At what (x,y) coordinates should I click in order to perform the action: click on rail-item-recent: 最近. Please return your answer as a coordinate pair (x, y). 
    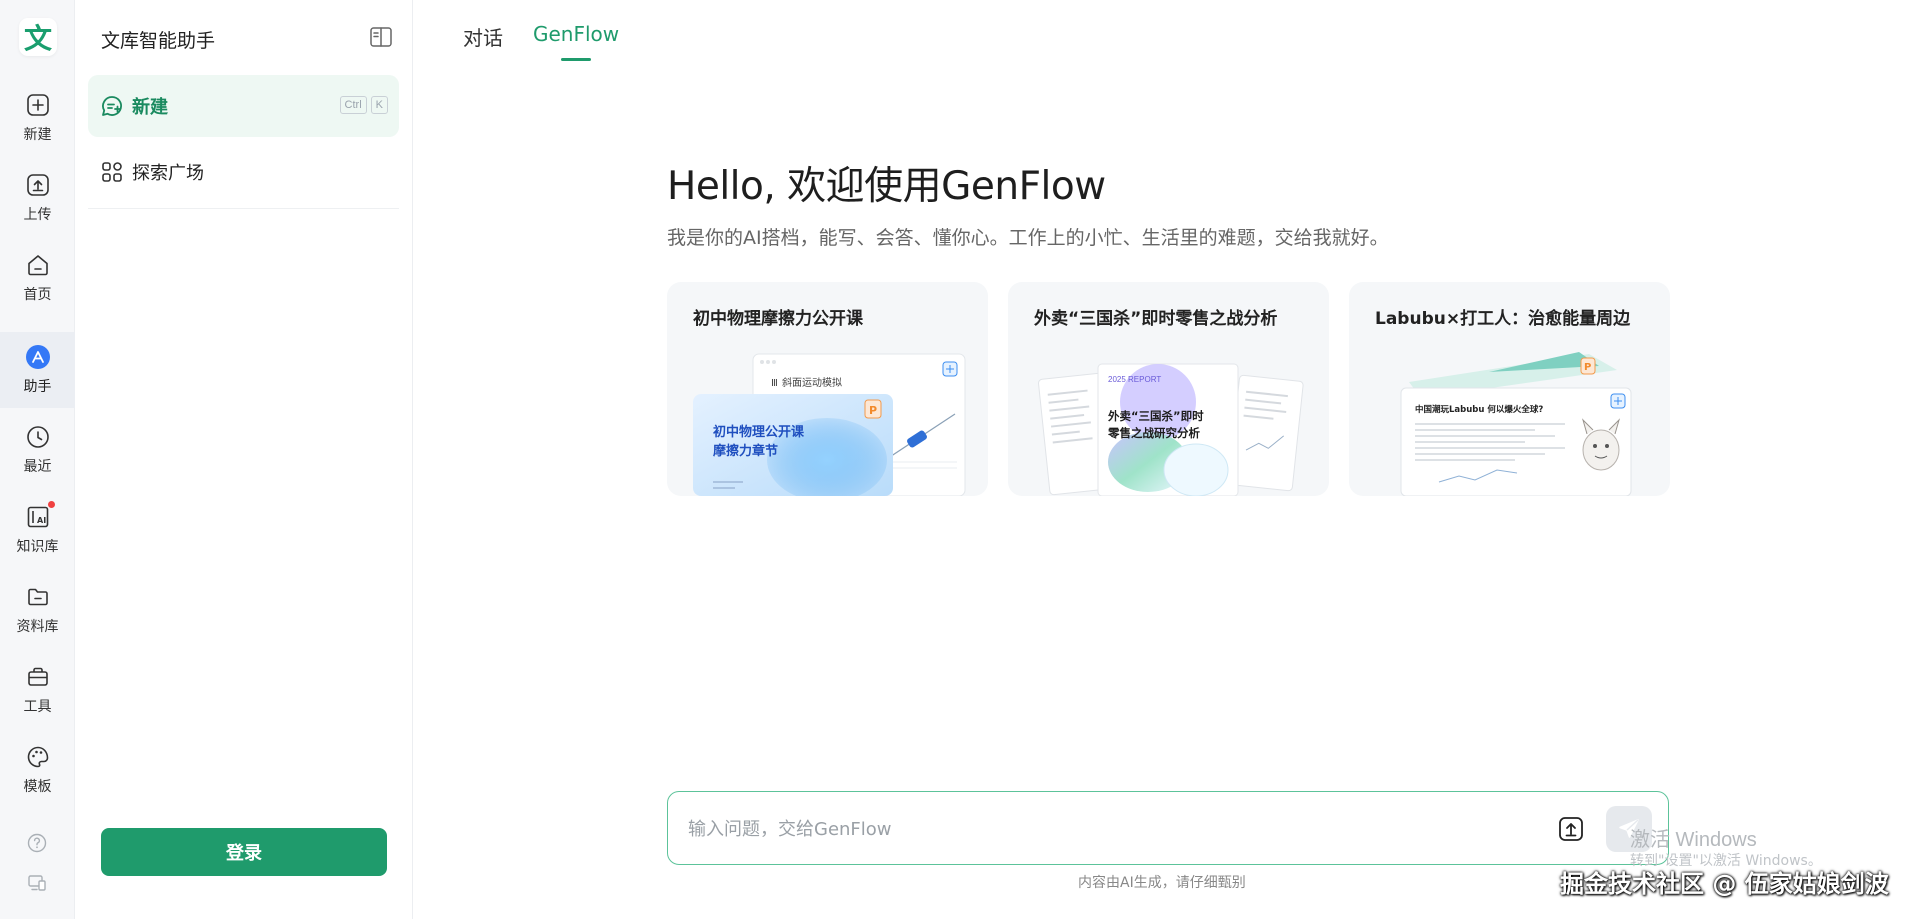
    Looking at the image, I should click on (37, 450).